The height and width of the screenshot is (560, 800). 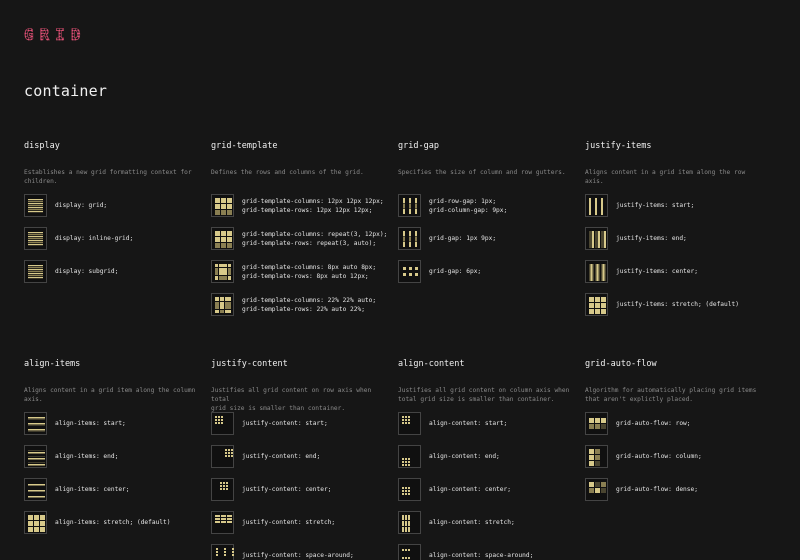 What do you see at coordinates (222, 522) in the screenshot?
I see `justify-content-stretch-icon` at bounding box center [222, 522].